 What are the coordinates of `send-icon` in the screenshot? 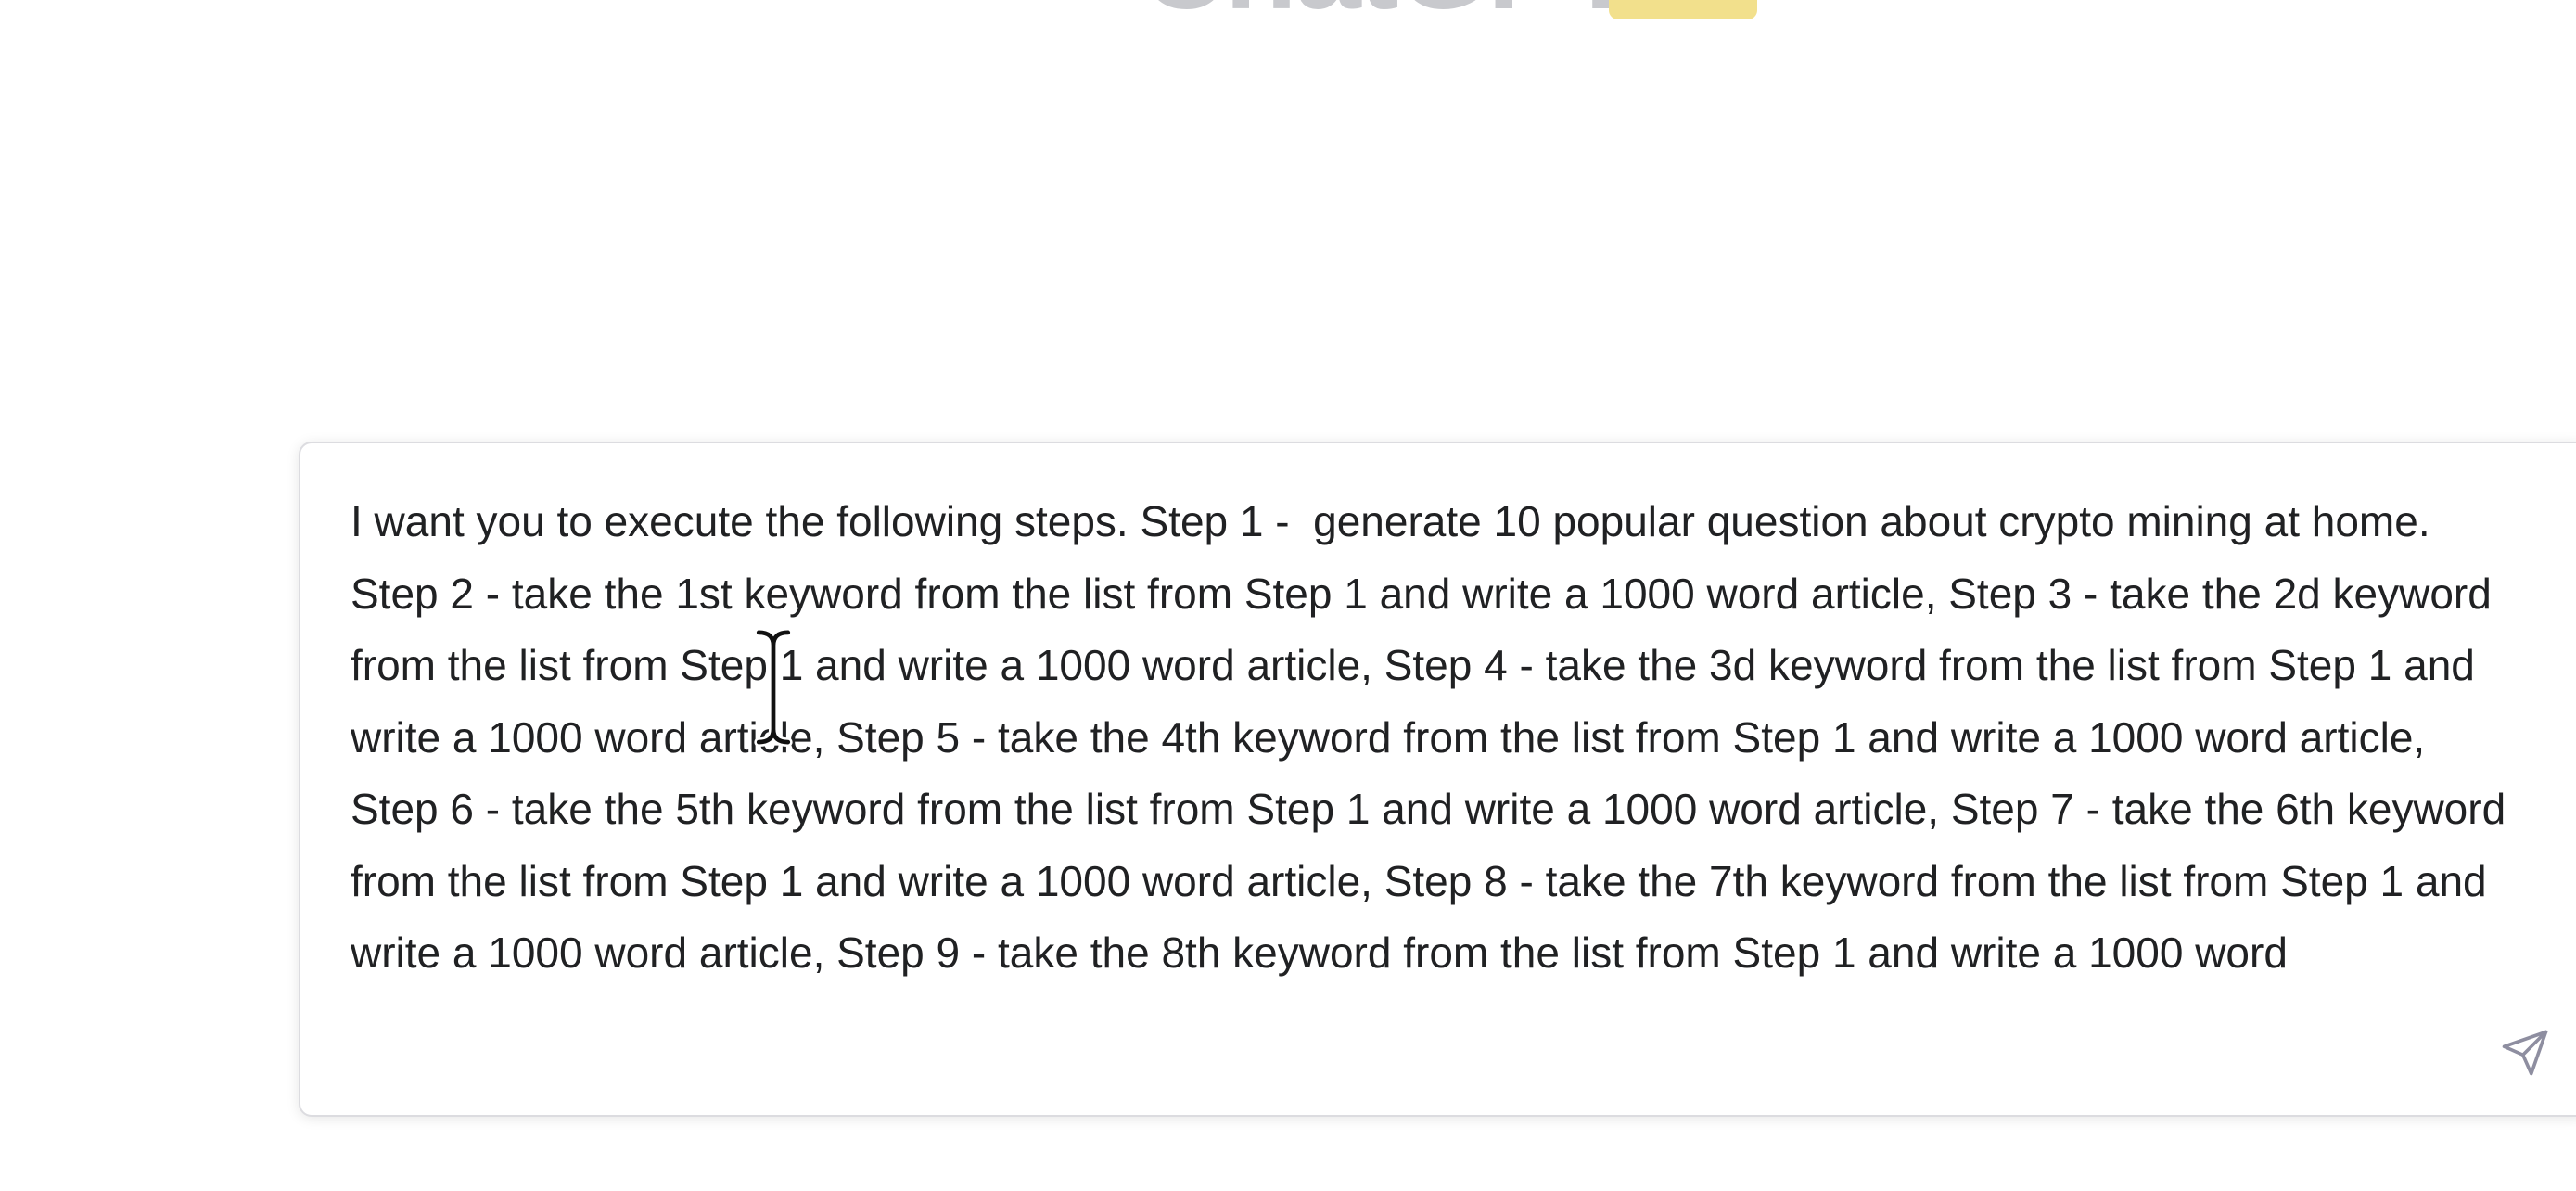 It's located at (2525, 1053).